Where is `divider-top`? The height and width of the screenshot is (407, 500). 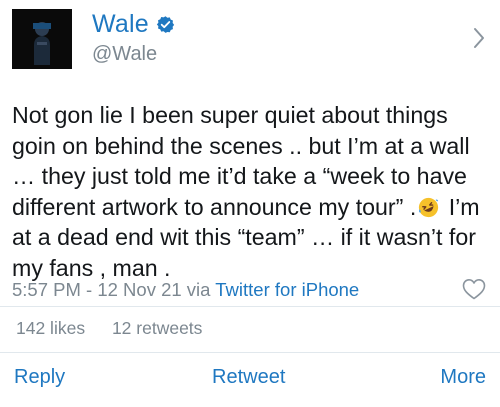
divider-top is located at coordinates (250, 306).